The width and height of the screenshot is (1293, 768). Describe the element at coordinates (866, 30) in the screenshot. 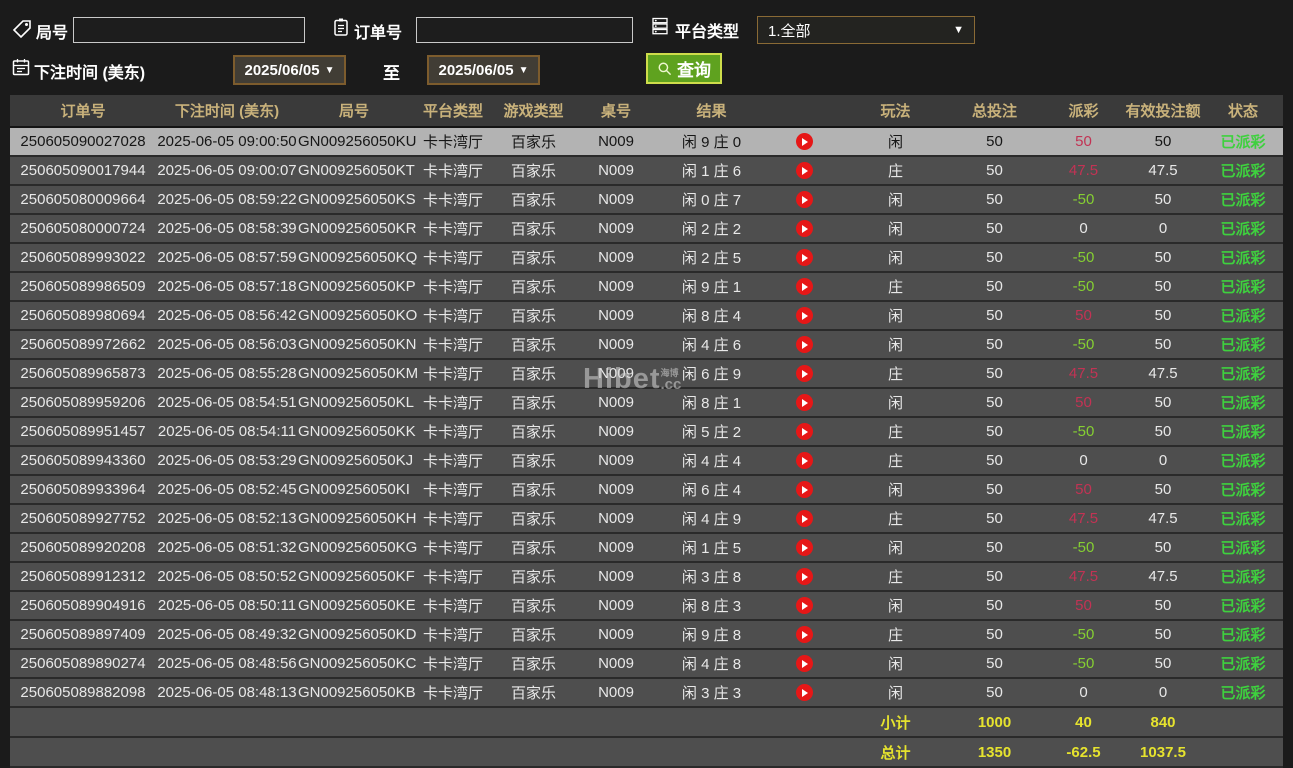

I see `platform-type-select: 1.全部 ▼` at that location.